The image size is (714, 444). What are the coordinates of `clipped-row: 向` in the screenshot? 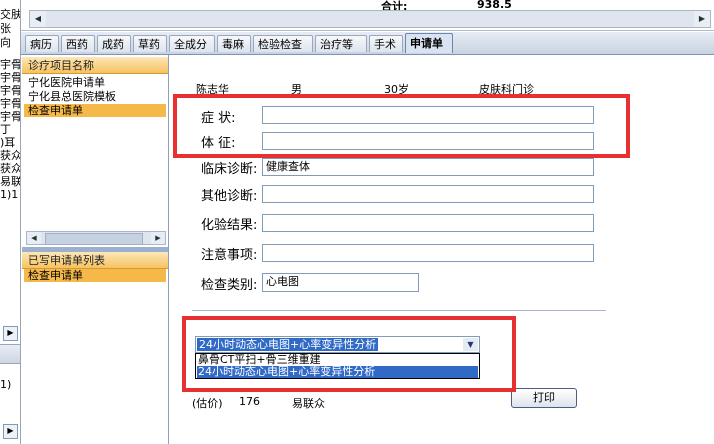 It's located at (10, 42).